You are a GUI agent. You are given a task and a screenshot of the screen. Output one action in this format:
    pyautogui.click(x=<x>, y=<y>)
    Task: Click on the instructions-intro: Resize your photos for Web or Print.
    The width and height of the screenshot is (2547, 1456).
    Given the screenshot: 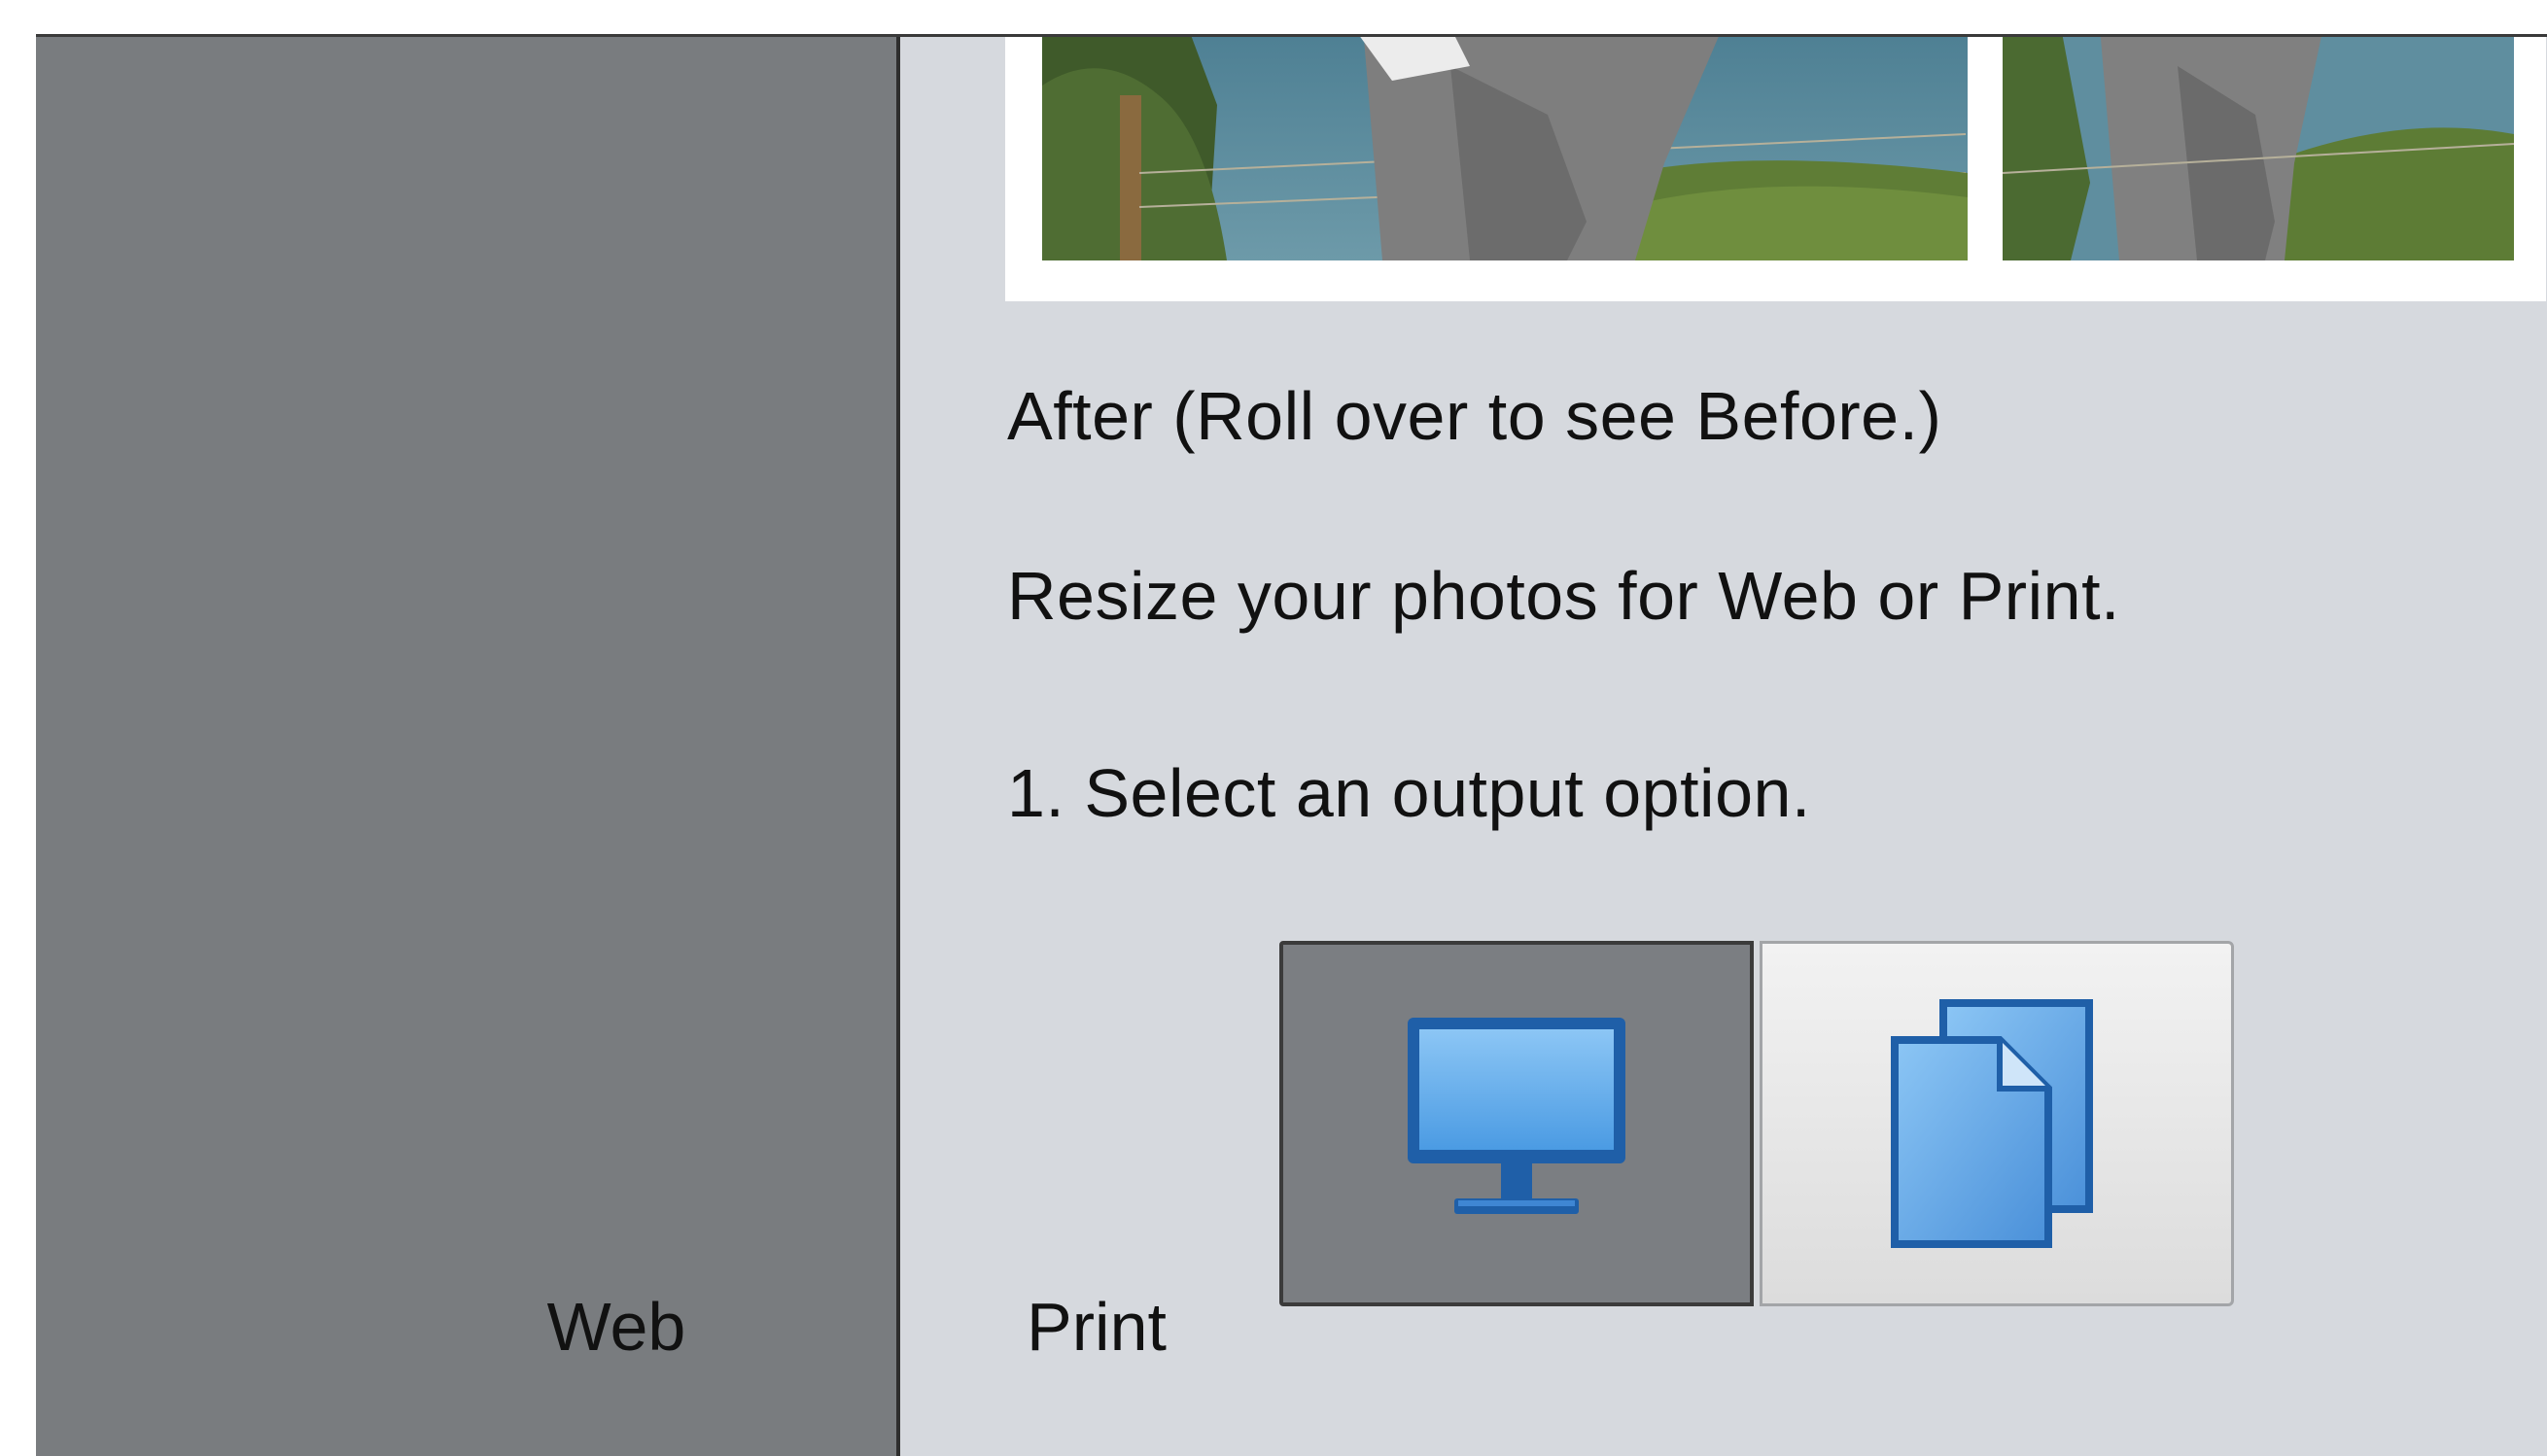 What is the action you would take?
    pyautogui.click(x=1563, y=596)
    